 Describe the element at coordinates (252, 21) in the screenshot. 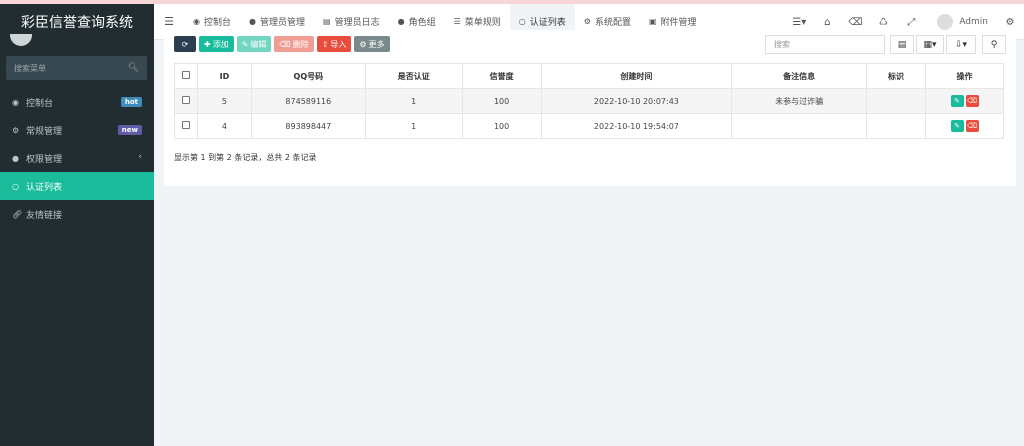

I see `user-icon: ●` at that location.